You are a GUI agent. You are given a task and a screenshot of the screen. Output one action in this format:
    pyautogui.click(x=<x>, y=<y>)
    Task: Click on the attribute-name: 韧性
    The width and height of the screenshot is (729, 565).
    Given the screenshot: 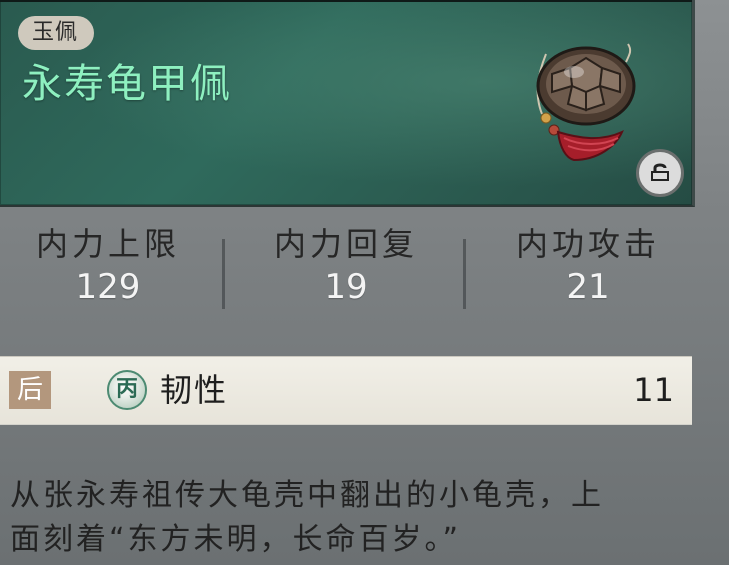 What is the action you would take?
    pyautogui.click(x=194, y=390)
    